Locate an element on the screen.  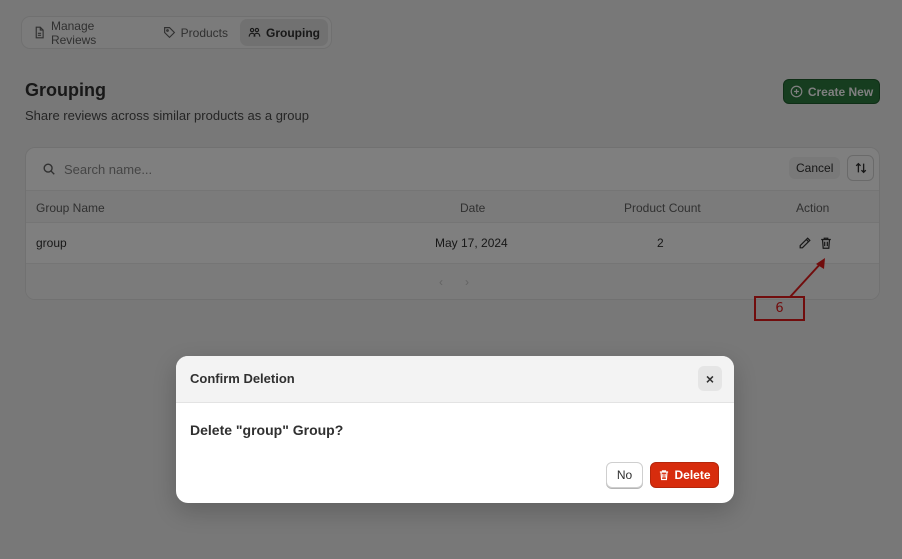
modal-message: Delete "group" Group? is located at coordinates (267, 430).